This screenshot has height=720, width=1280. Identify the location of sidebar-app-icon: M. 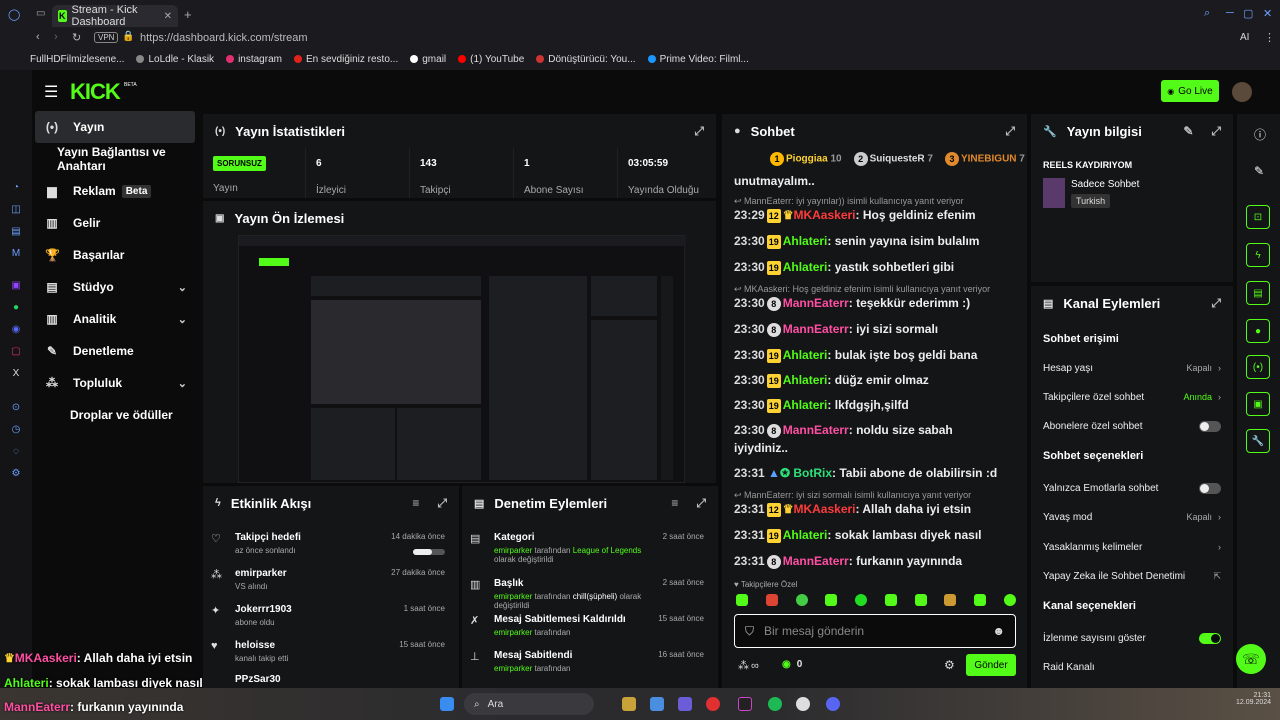
(16, 254).